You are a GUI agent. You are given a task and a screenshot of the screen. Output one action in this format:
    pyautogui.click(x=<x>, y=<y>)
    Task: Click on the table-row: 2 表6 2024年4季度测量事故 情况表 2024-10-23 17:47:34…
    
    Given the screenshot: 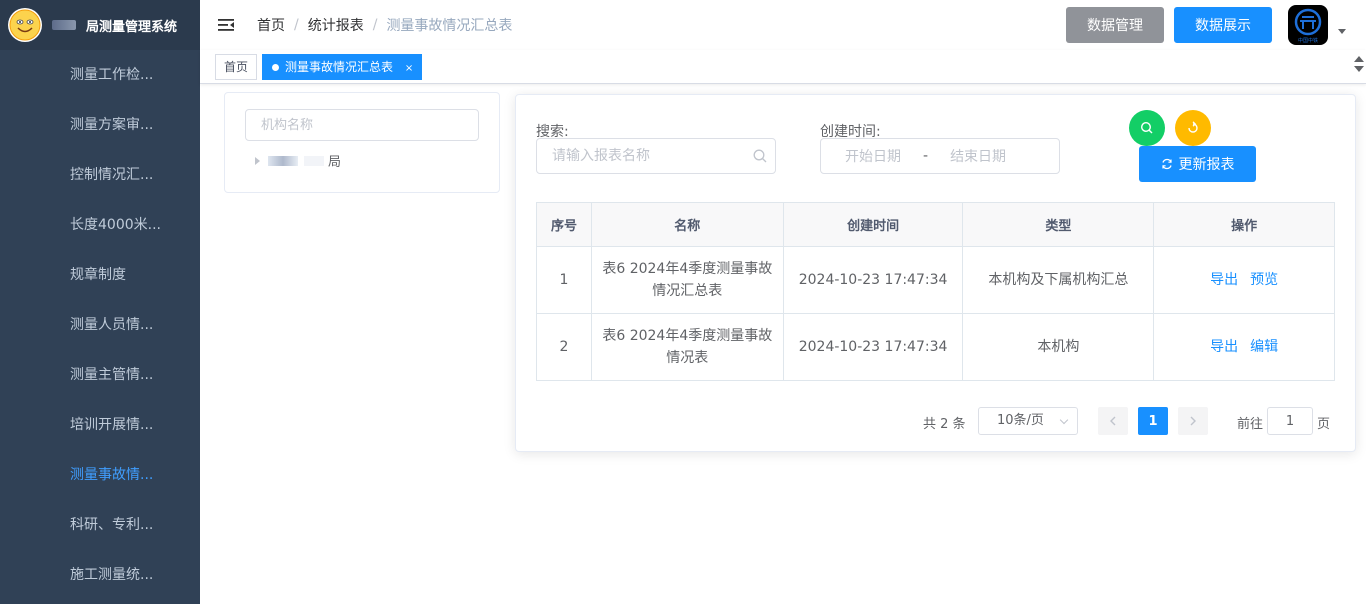 What is the action you would take?
    pyautogui.click(x=935, y=347)
    